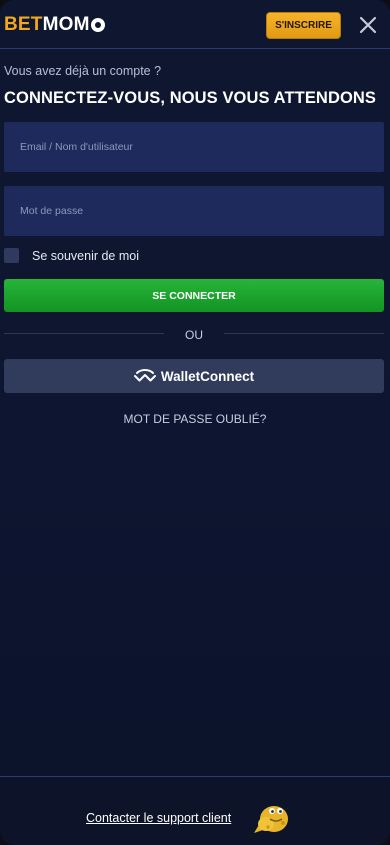 This screenshot has width=390, height=845. Describe the element at coordinates (23, 24) in the screenshot. I see `logo-bet-text: BET` at that location.